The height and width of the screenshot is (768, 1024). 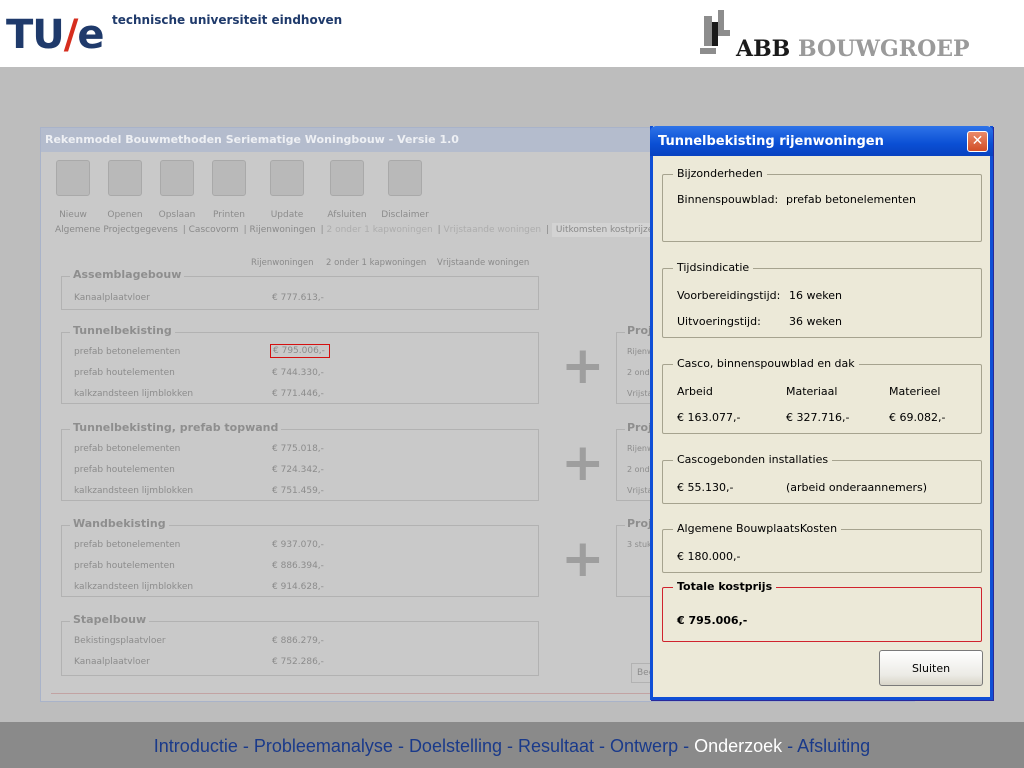 What do you see at coordinates (298, 373) in the screenshot?
I see `row-value: € 744.330,-` at bounding box center [298, 373].